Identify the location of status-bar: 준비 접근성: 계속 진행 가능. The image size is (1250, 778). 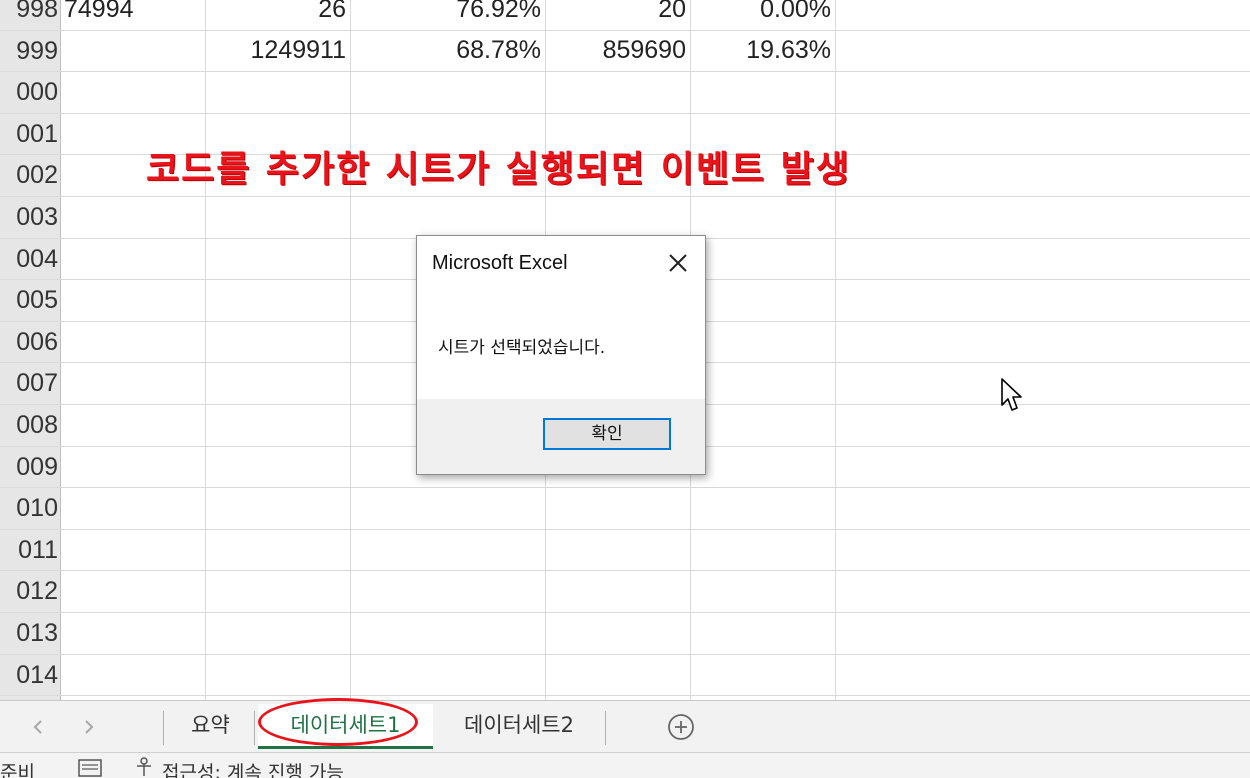
(625, 765).